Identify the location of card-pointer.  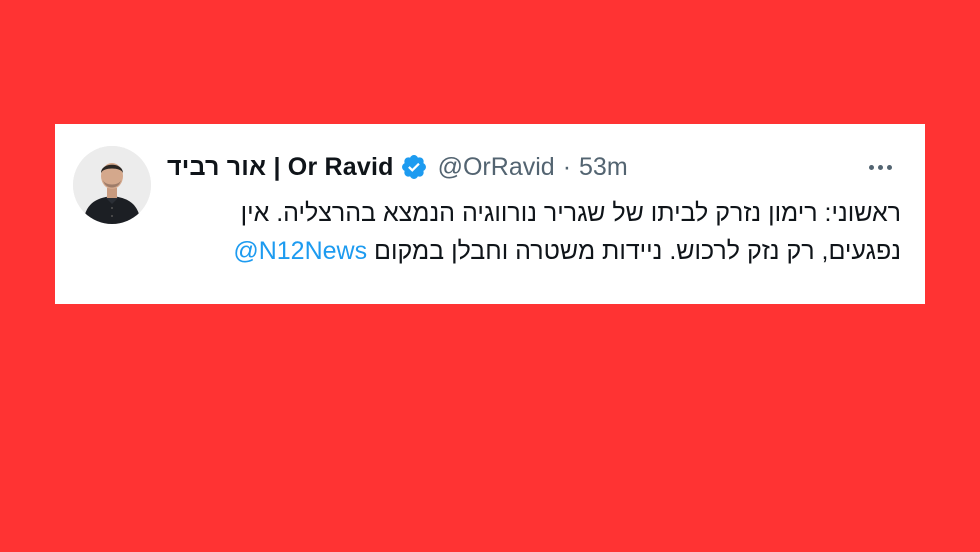
(362, 300).